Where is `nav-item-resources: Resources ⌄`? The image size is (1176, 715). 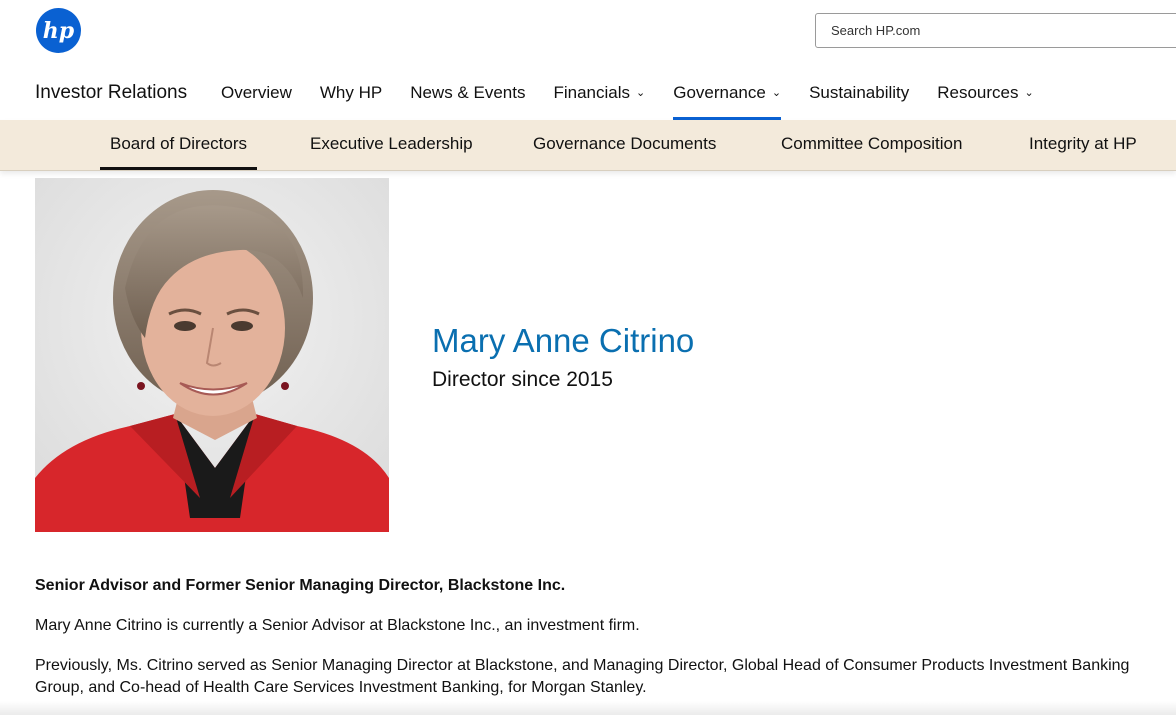
nav-item-resources: Resources ⌄ is located at coordinates (985, 95).